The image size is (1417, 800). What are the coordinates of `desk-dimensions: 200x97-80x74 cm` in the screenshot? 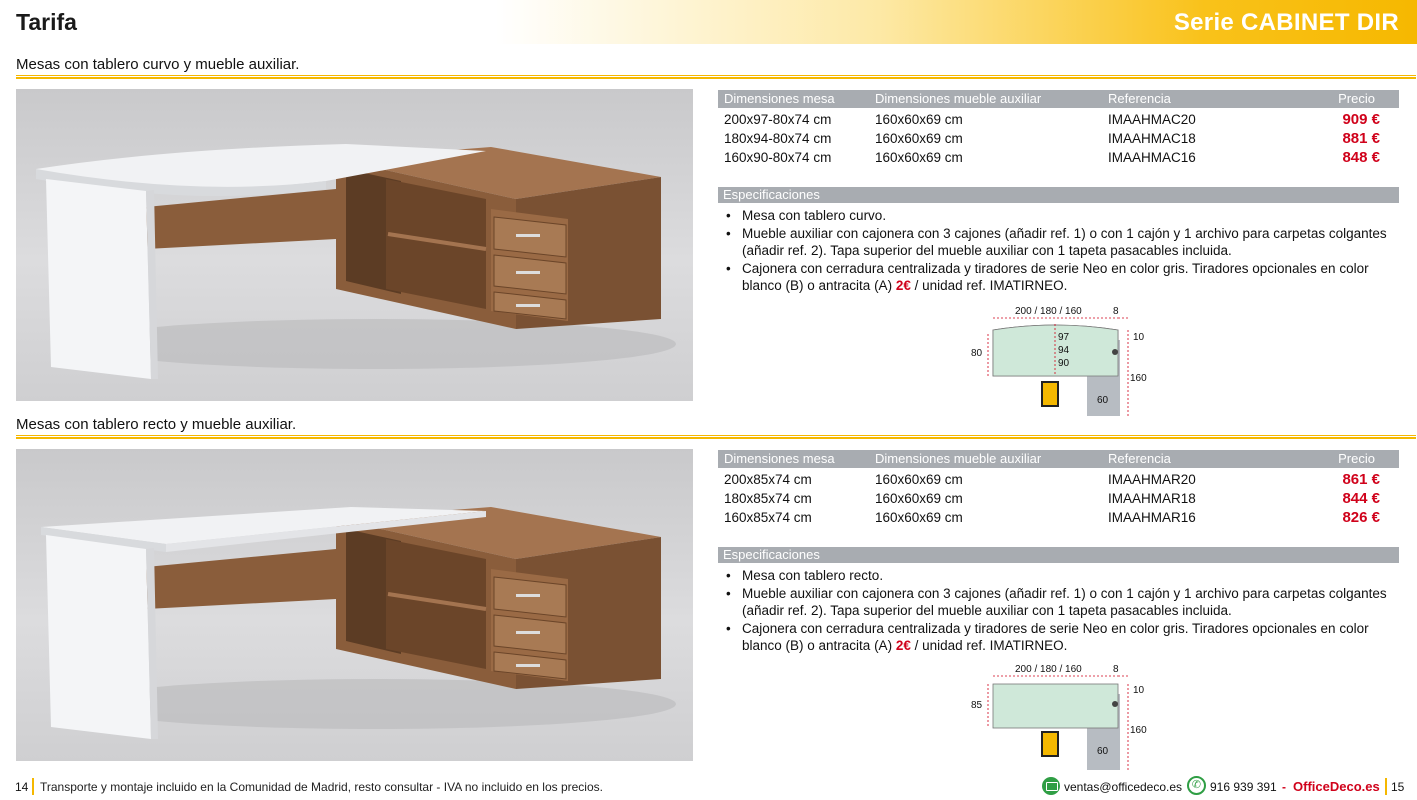 It's located at (778, 119).